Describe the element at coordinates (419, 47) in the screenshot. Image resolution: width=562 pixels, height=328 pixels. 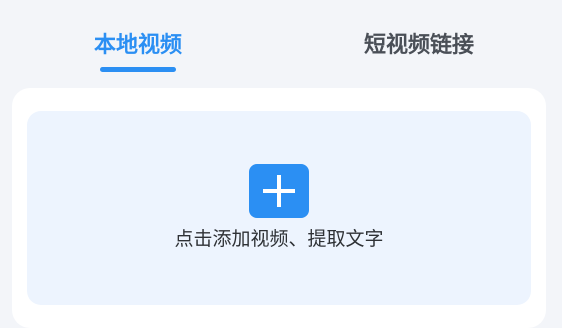
I see `tab-short-video-link: 短视频链接` at that location.